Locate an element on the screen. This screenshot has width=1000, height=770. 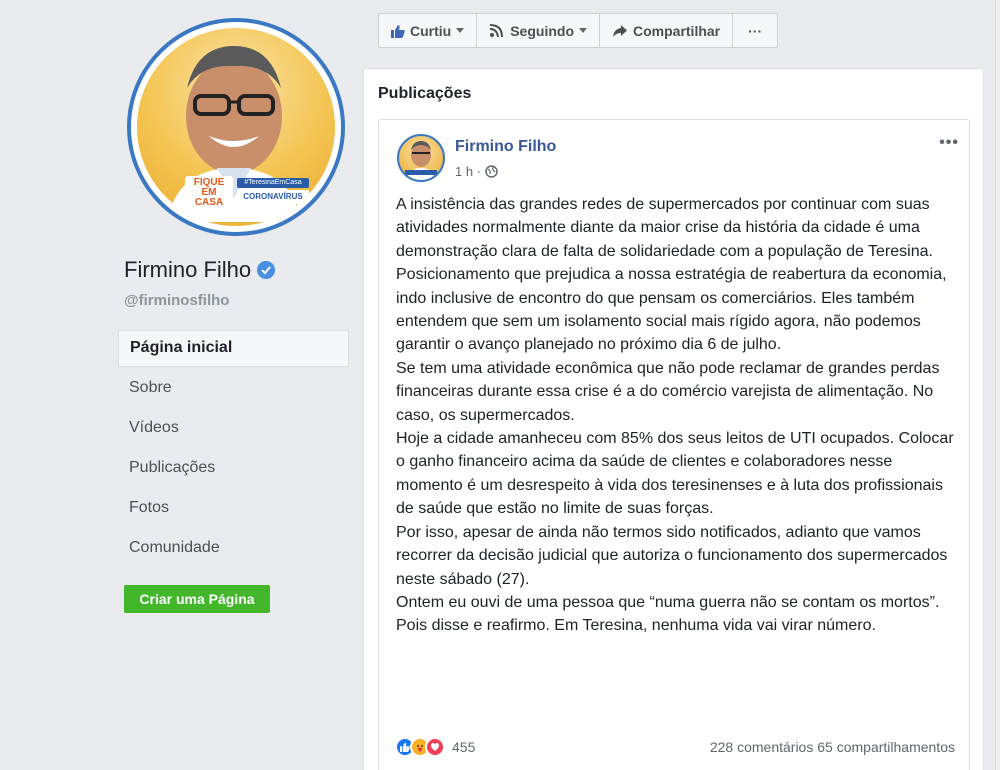
like-button: Curtiu is located at coordinates (428, 30).